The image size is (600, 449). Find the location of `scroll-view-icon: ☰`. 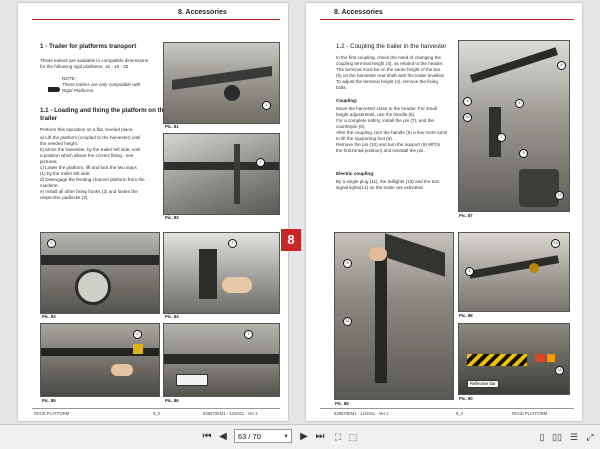

scroll-view-icon: ☰ is located at coordinates (574, 437).